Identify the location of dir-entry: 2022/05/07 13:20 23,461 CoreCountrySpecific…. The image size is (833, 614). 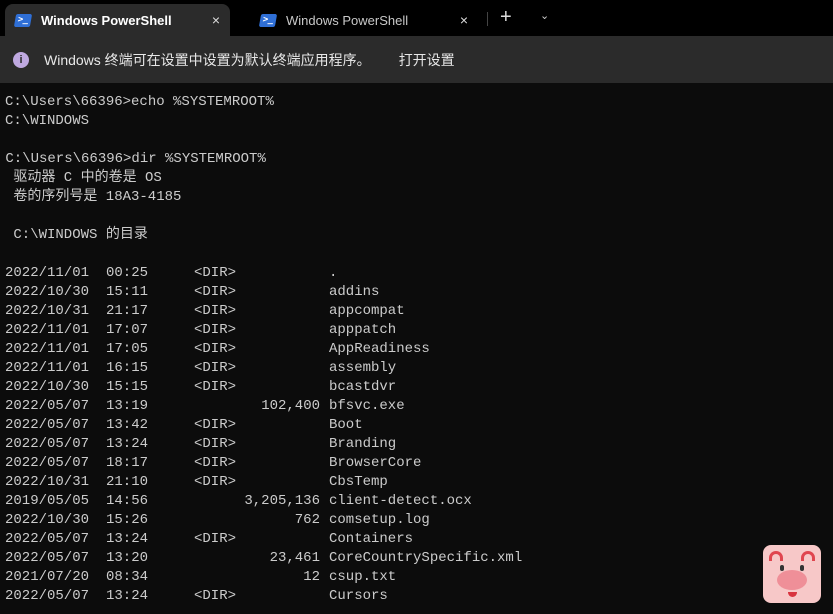
(419, 558).